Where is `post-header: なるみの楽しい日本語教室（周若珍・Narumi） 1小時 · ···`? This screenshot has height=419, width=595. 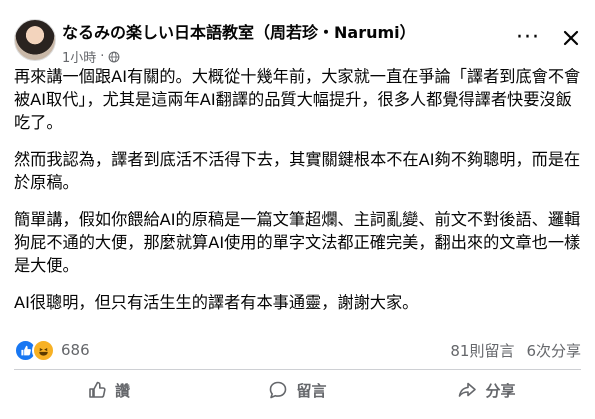
post-header: なるみの楽しい日本語教室（周若珍・Narumi） 1小時 · ··· is located at coordinates (304, 38).